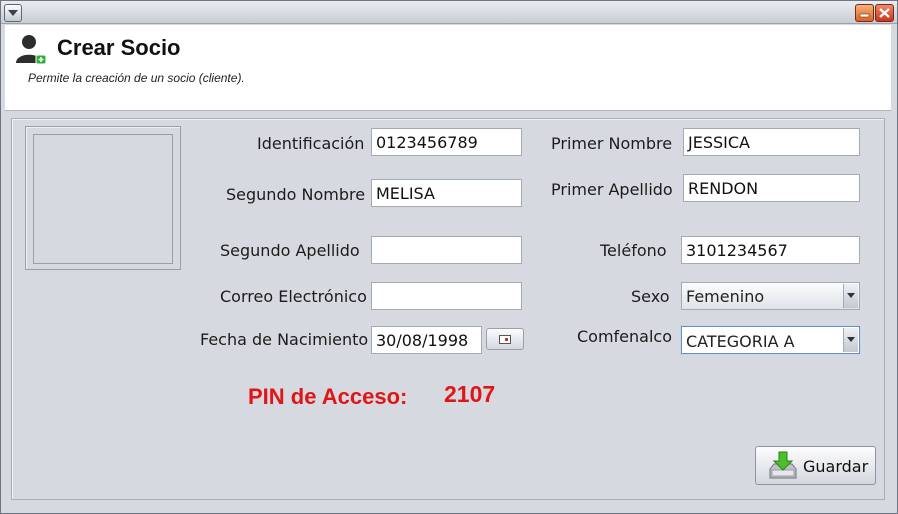 This screenshot has width=898, height=514. I want to click on identificacion-label: Identificación, so click(311, 143).